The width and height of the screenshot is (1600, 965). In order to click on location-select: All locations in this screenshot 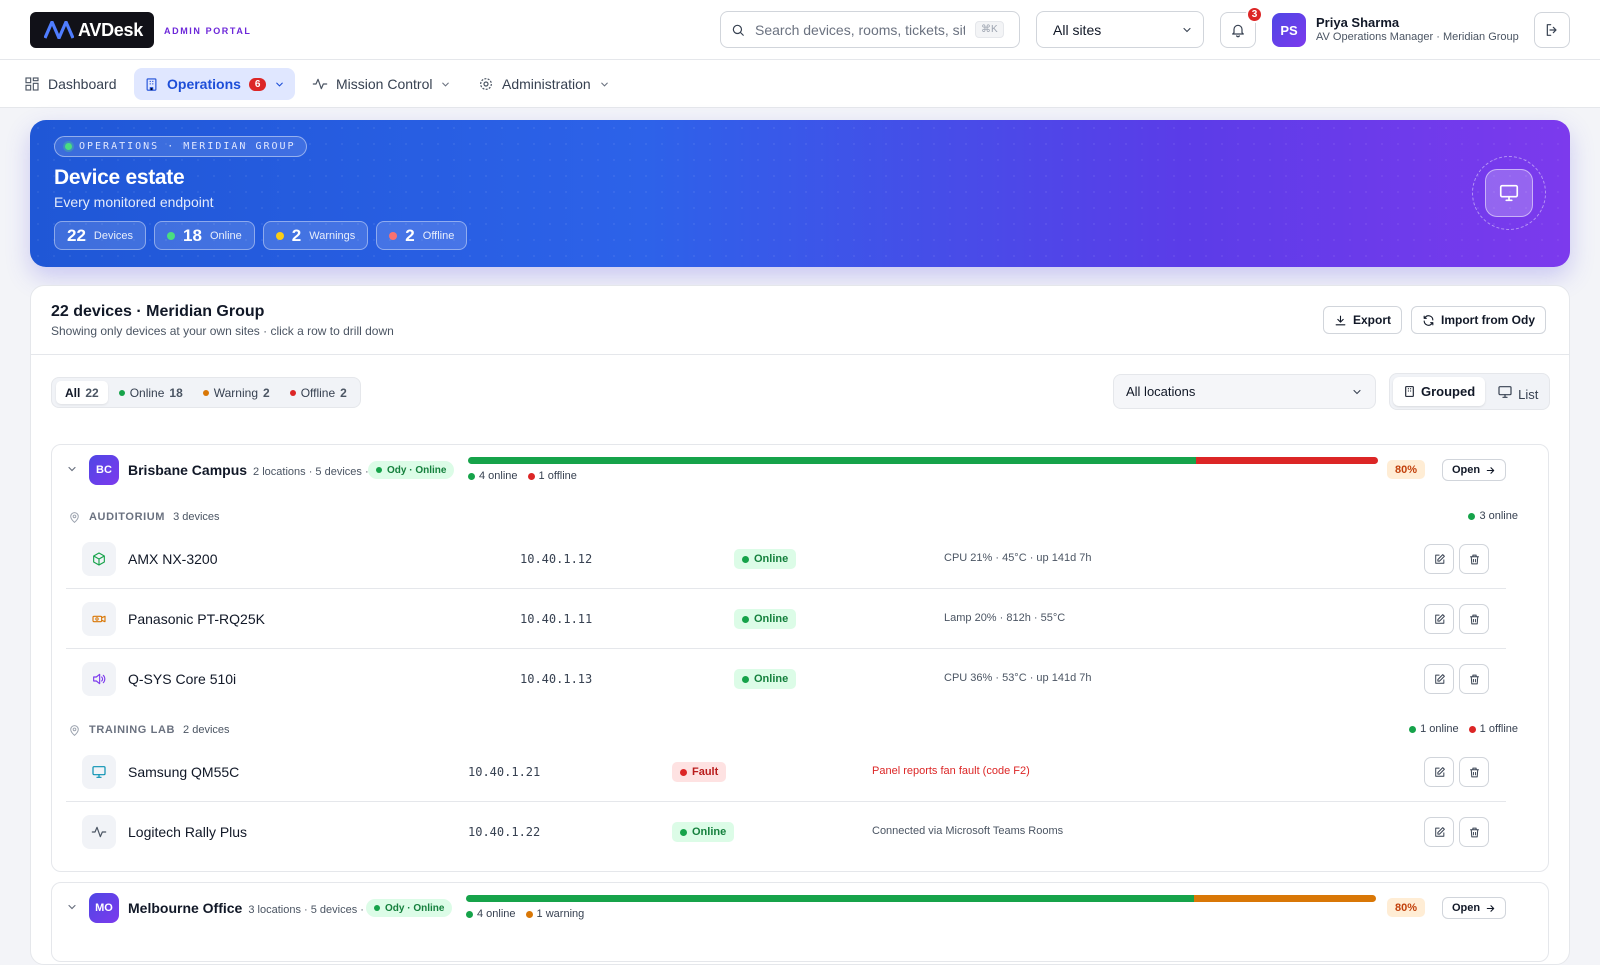, I will do `click(1244, 391)`.